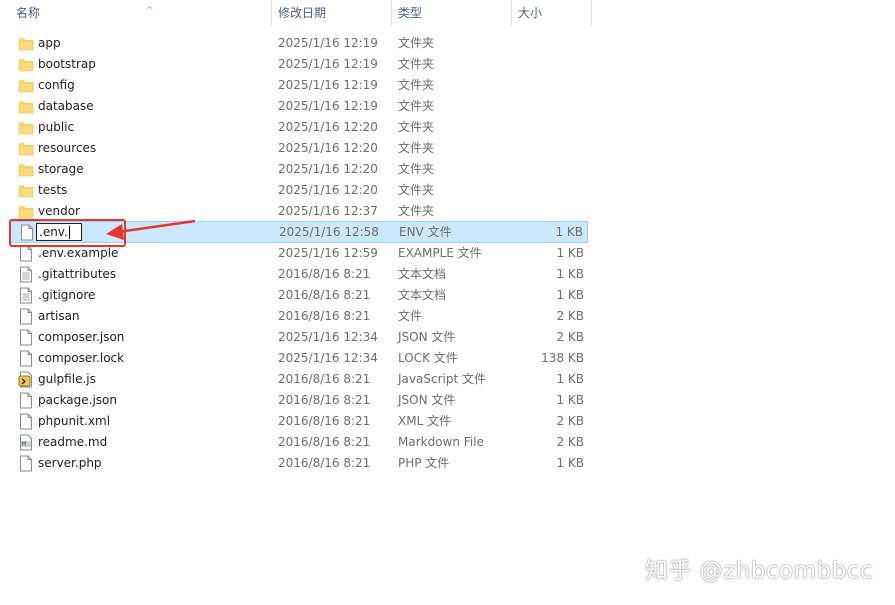  Describe the element at coordinates (81, 358) in the screenshot. I see `file-name: composer.lock` at that location.